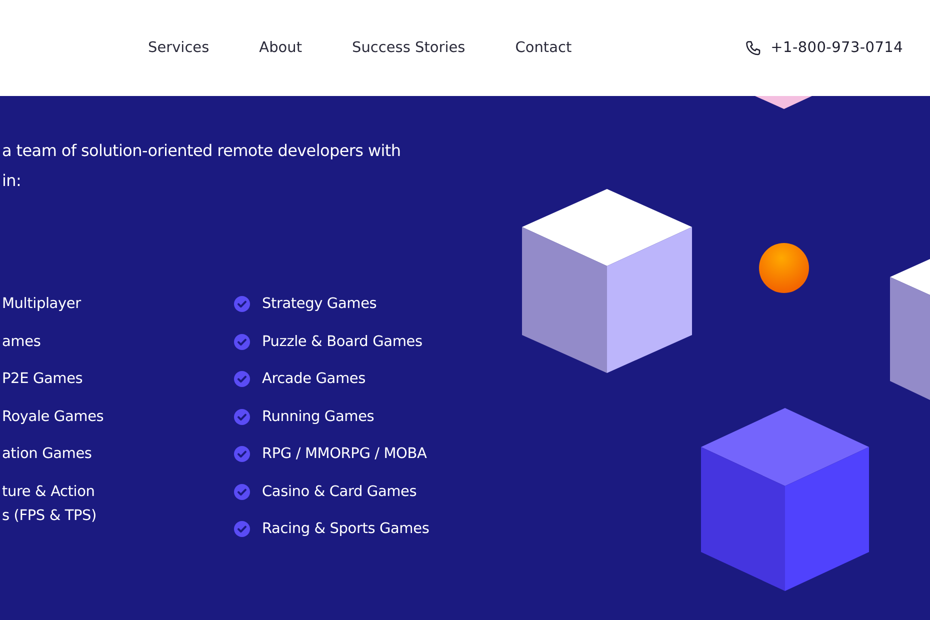  I want to click on phone-icon, so click(753, 48).